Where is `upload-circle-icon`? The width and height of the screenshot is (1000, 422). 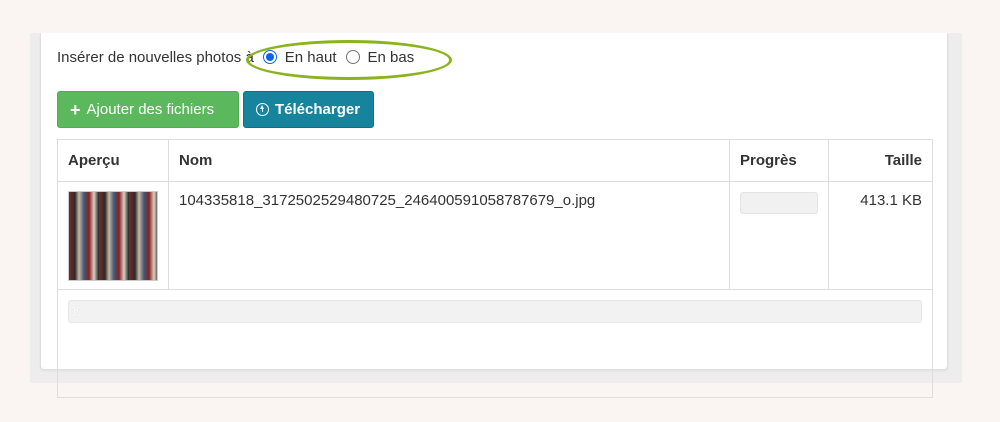 upload-circle-icon is located at coordinates (262, 109).